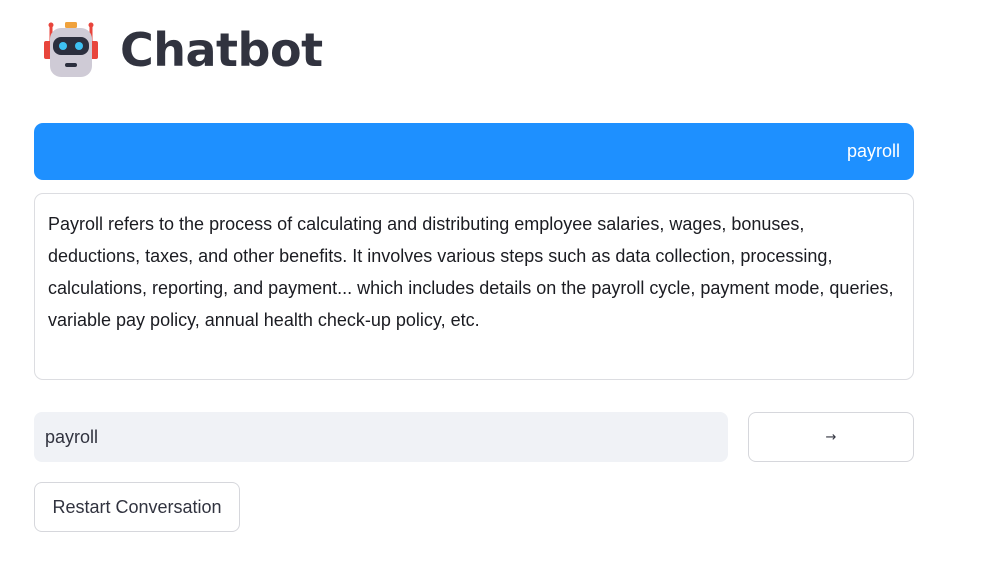 The image size is (983, 570). I want to click on user-message-text: payroll, so click(873, 151).